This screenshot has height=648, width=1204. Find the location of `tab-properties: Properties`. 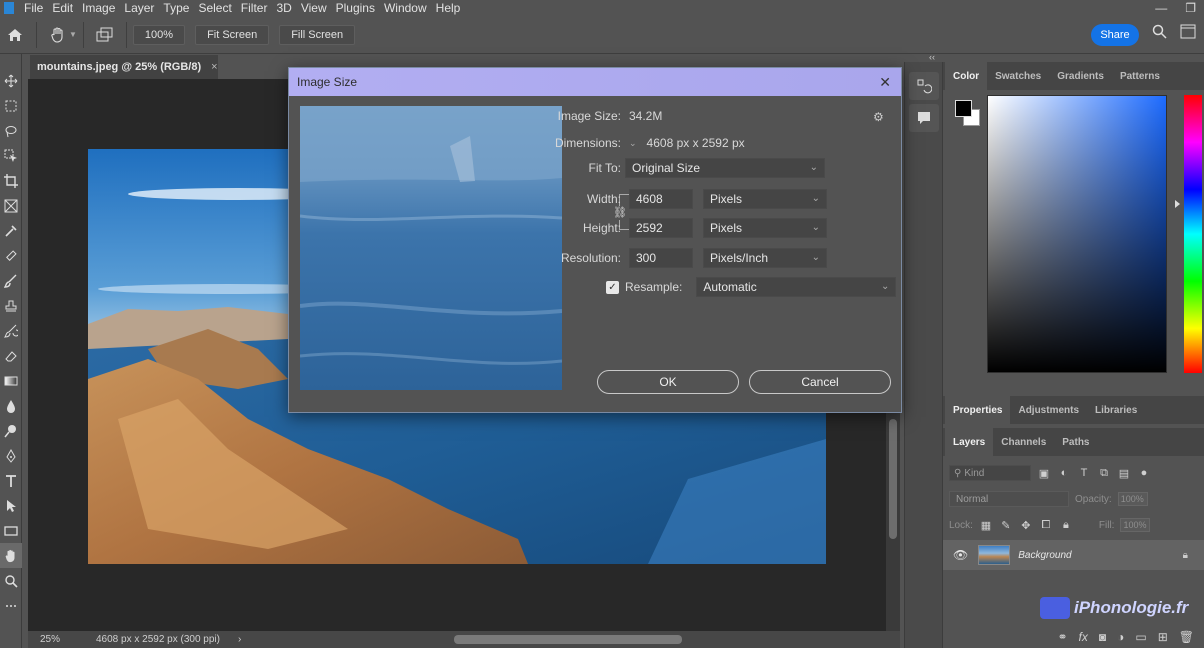

tab-properties: Properties is located at coordinates (978, 410).